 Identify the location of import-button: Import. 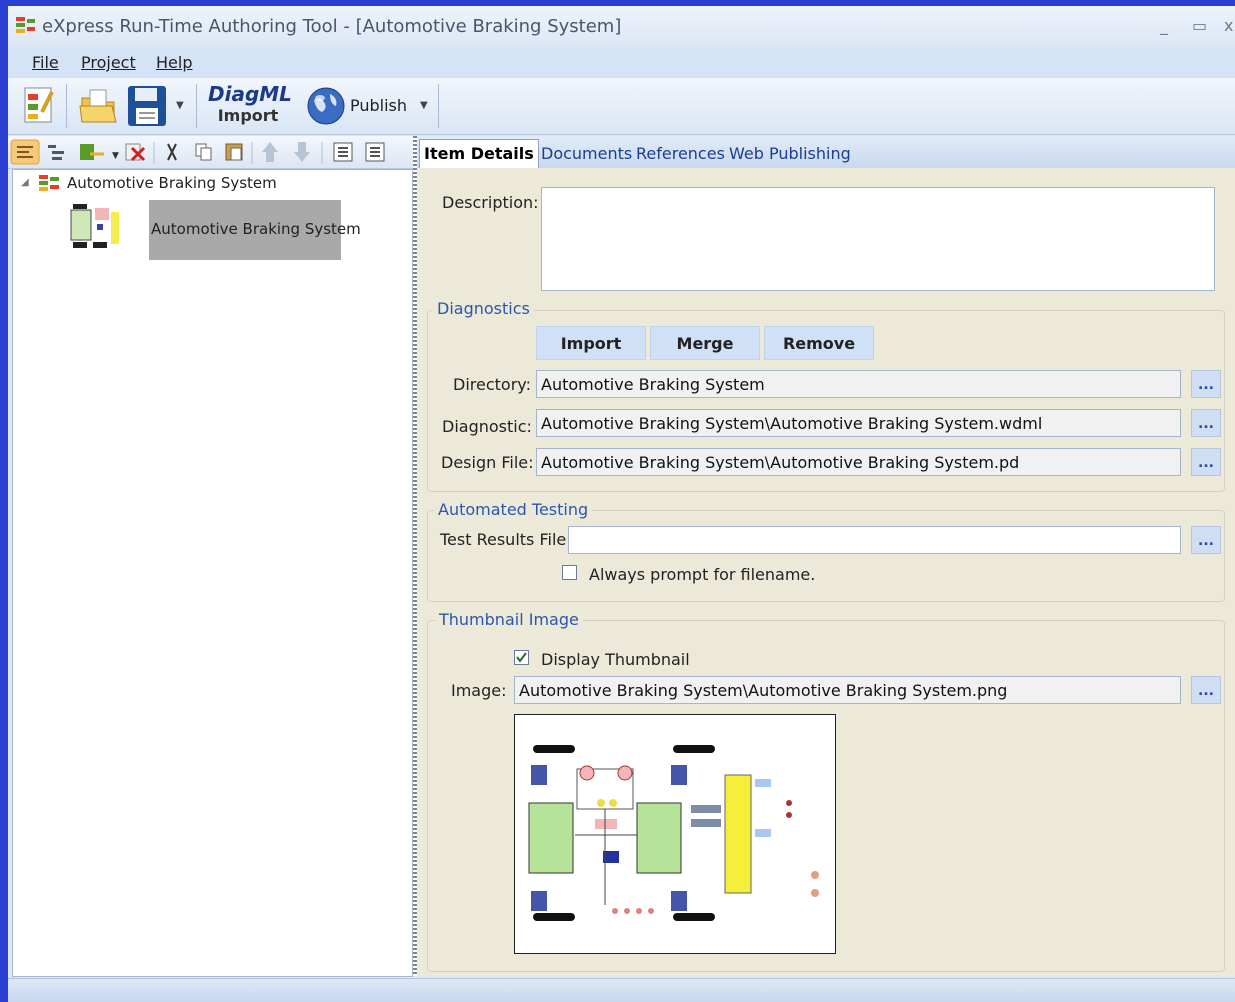
(591, 343).